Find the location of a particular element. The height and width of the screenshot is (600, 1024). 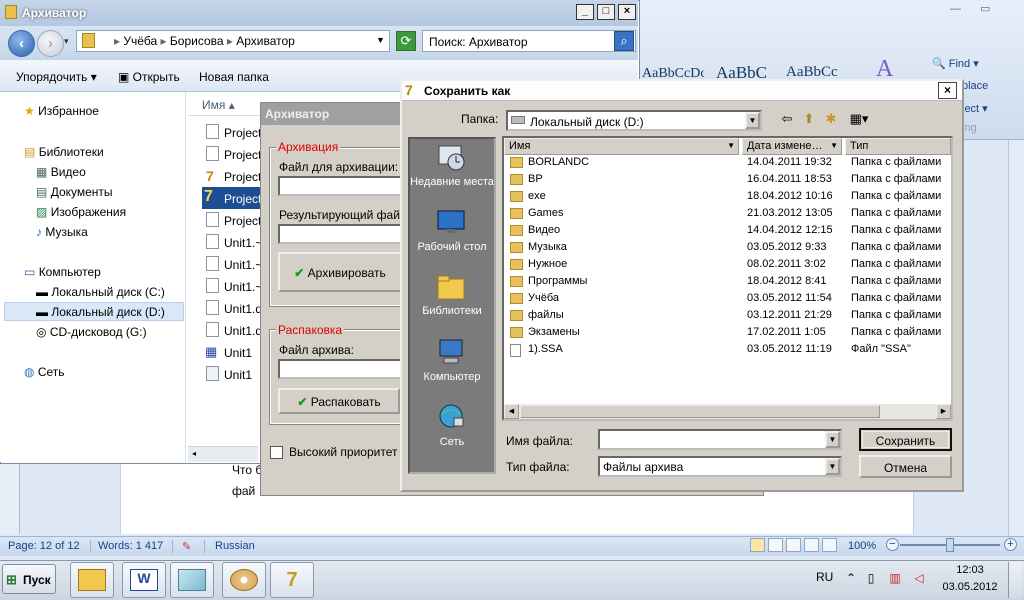

new-folder-button: Новая папка is located at coordinates (234, 77).